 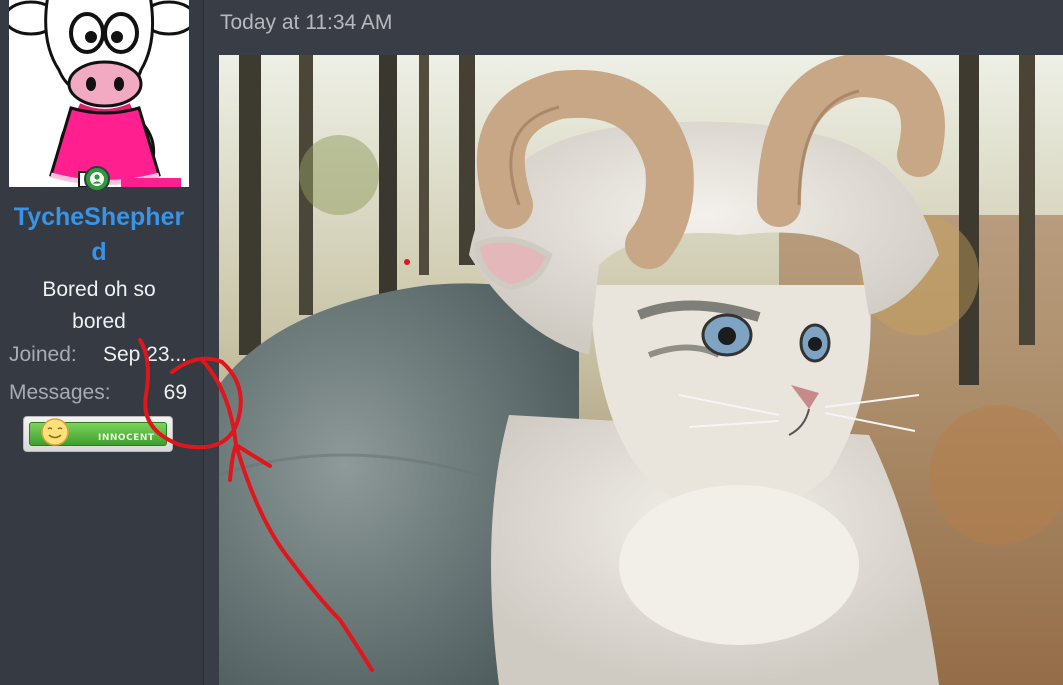 I want to click on messages-count: 69, so click(x=175, y=393).